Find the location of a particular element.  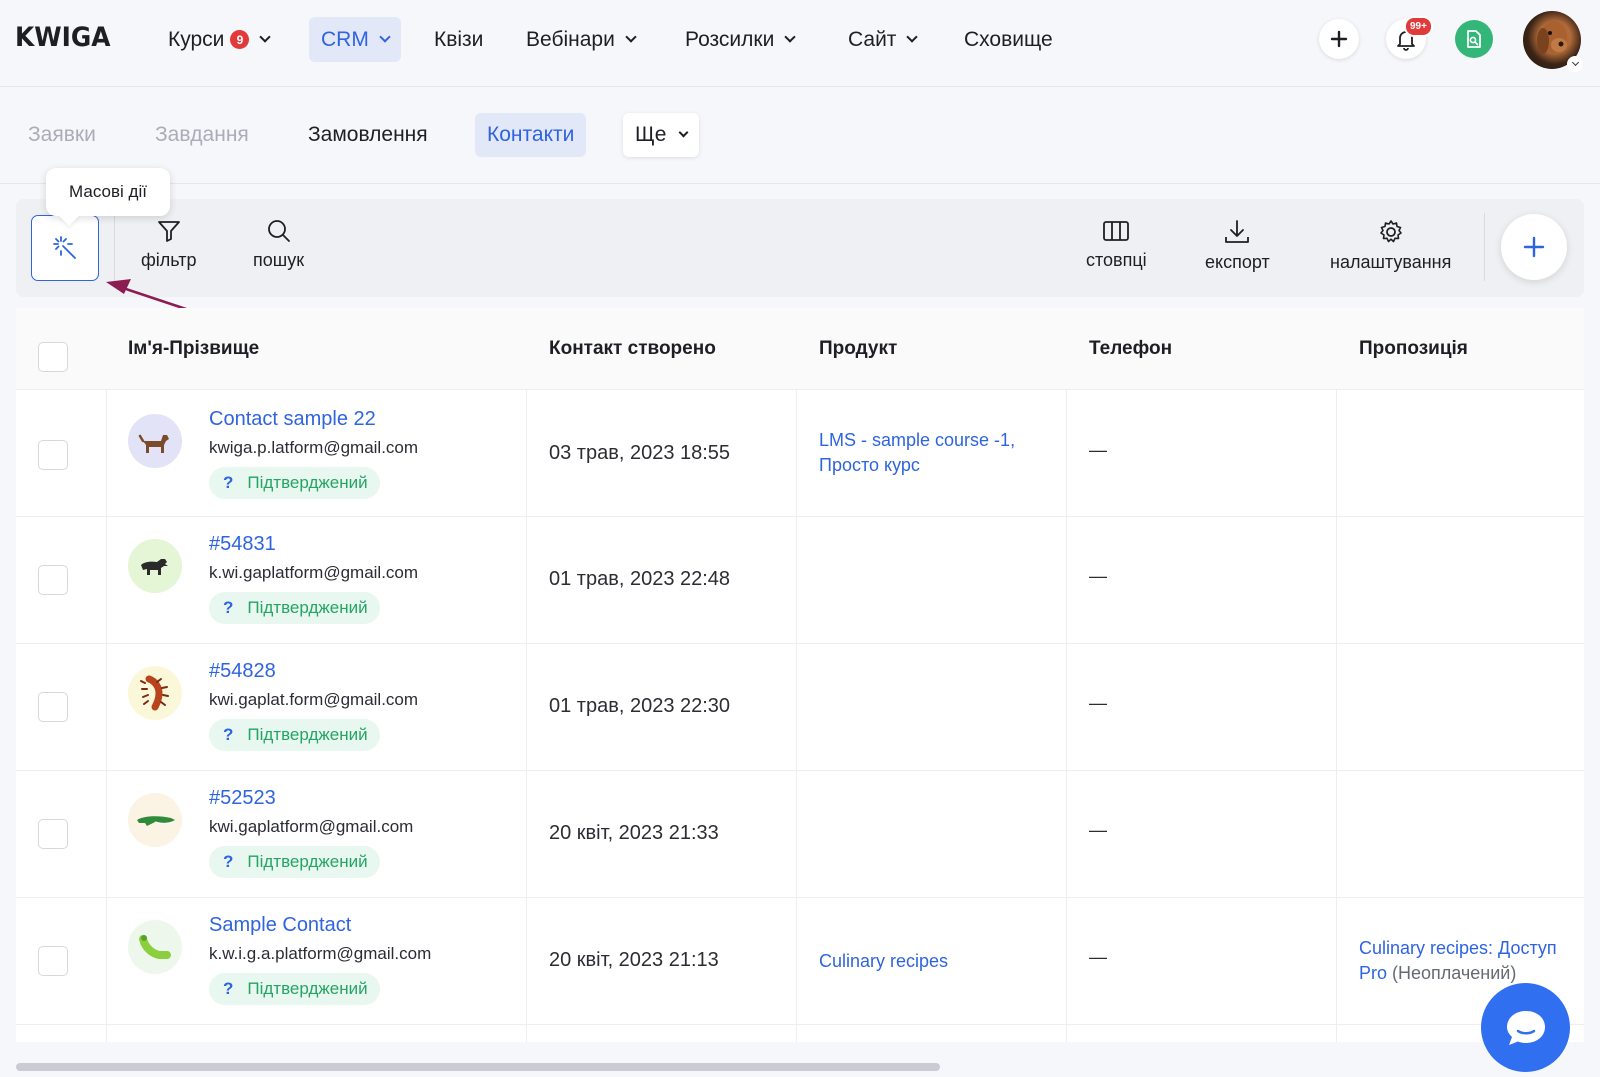

offer-payment-status: (Неоплачений) is located at coordinates (1454, 973).